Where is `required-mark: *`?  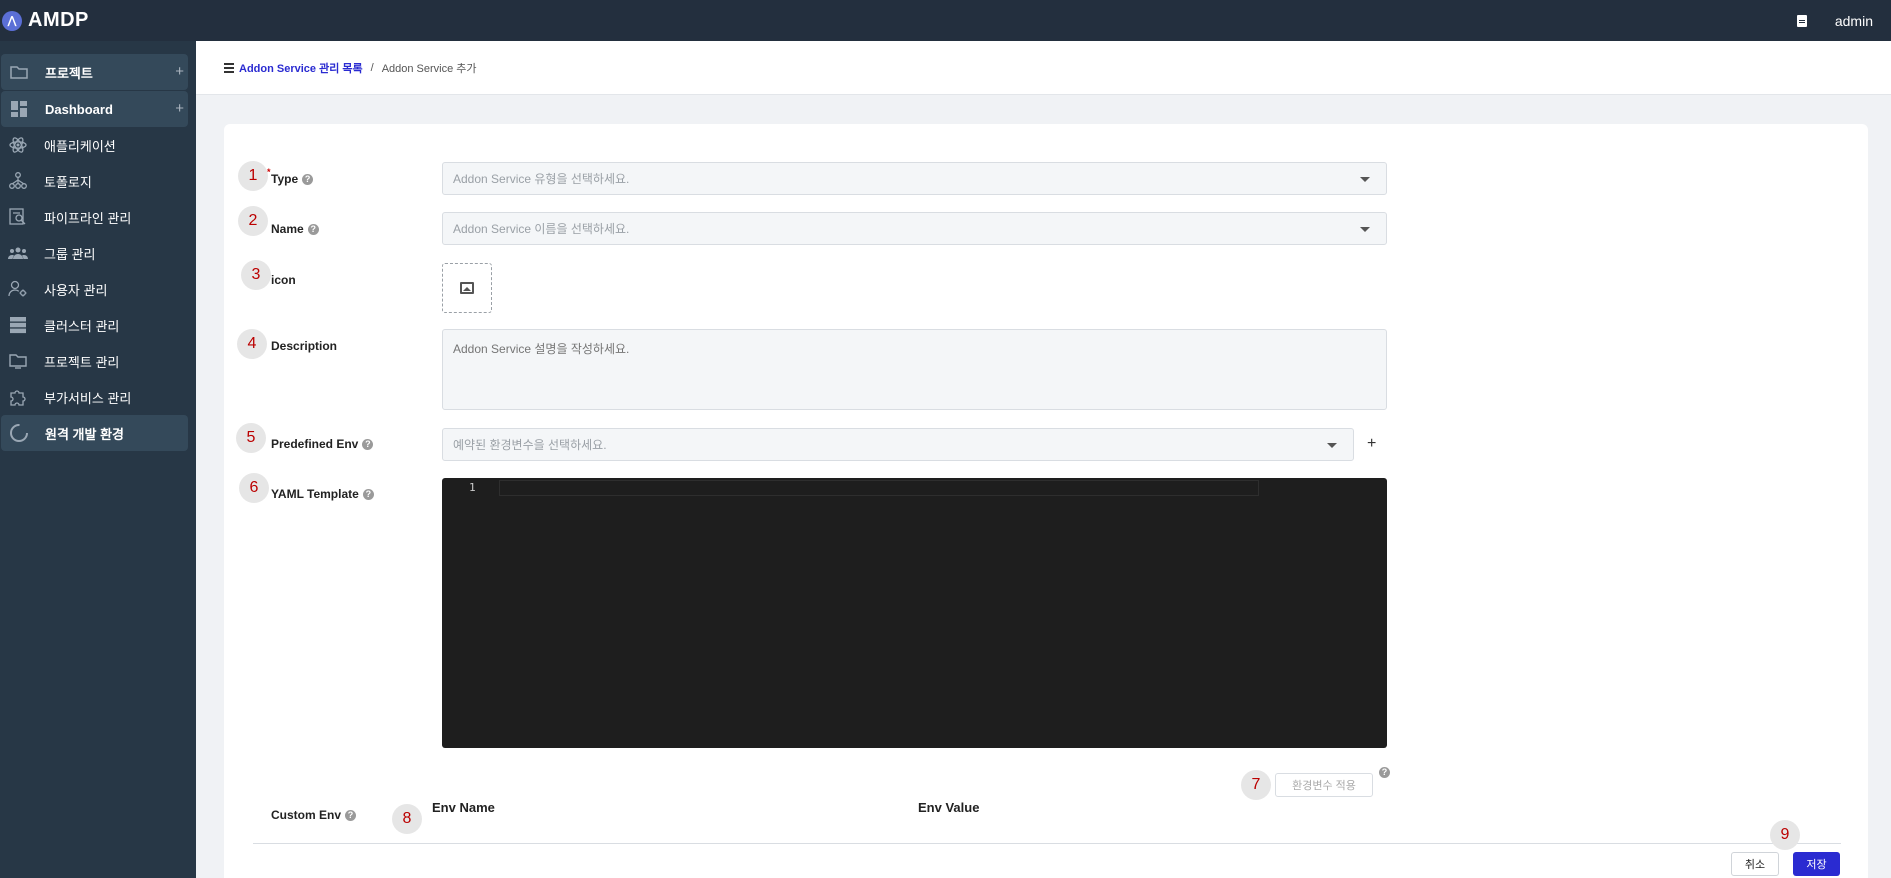
required-mark: * is located at coordinates (269, 172).